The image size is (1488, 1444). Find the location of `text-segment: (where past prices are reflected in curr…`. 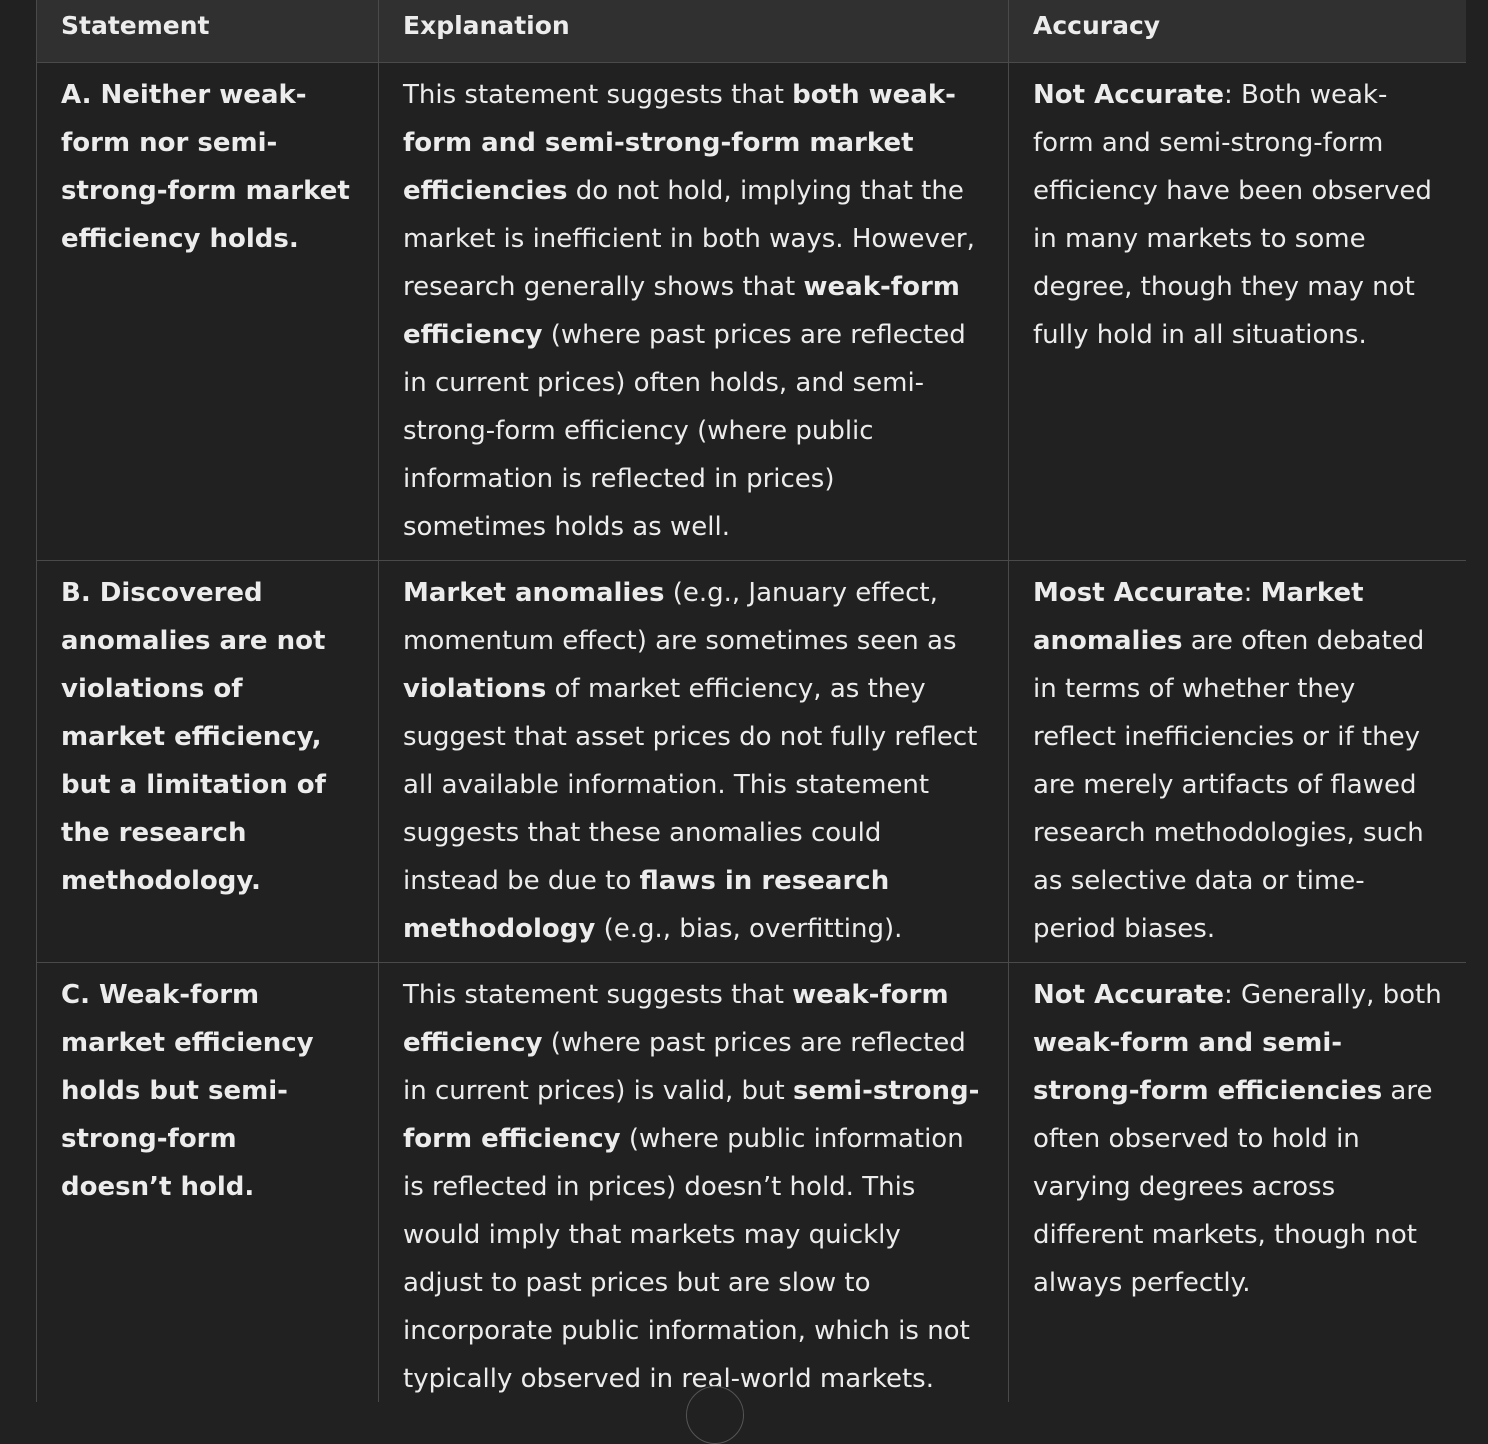

text-segment: (where past prices are reflected in curr… is located at coordinates (684, 431).